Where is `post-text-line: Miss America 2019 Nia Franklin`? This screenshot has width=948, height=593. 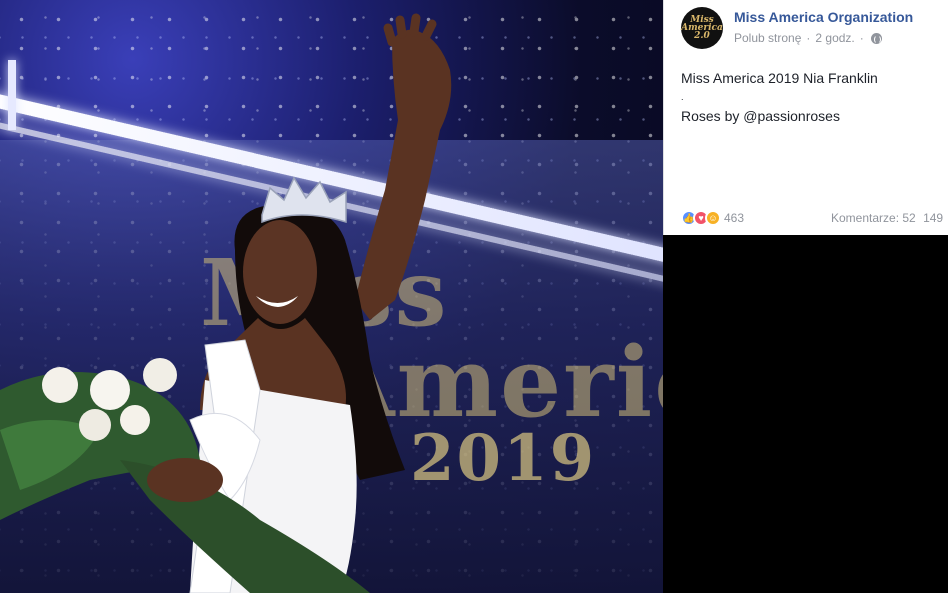
post-text-line: Miss America 2019 Nia Franklin is located at coordinates (779, 78).